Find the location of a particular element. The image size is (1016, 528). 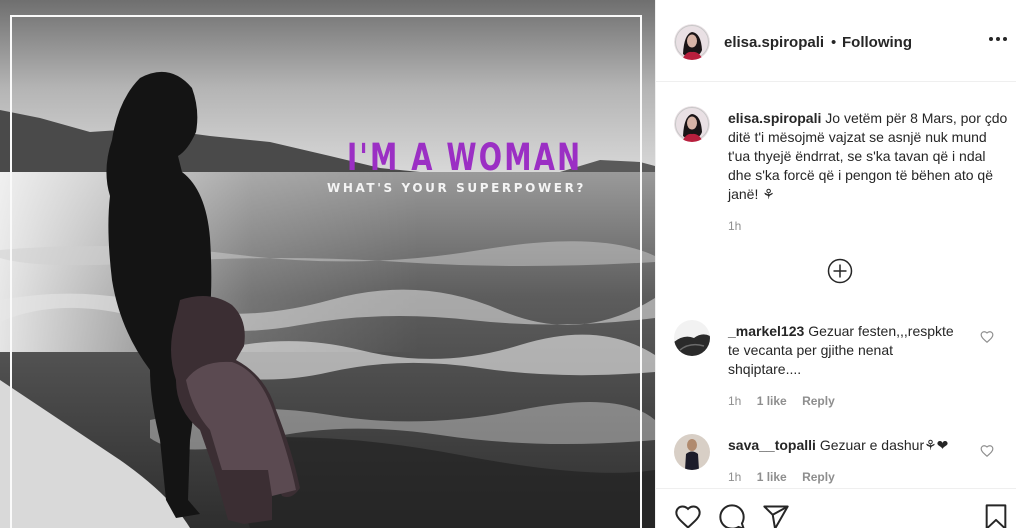

caption-username: elisa.spiropali is located at coordinates (774, 118).